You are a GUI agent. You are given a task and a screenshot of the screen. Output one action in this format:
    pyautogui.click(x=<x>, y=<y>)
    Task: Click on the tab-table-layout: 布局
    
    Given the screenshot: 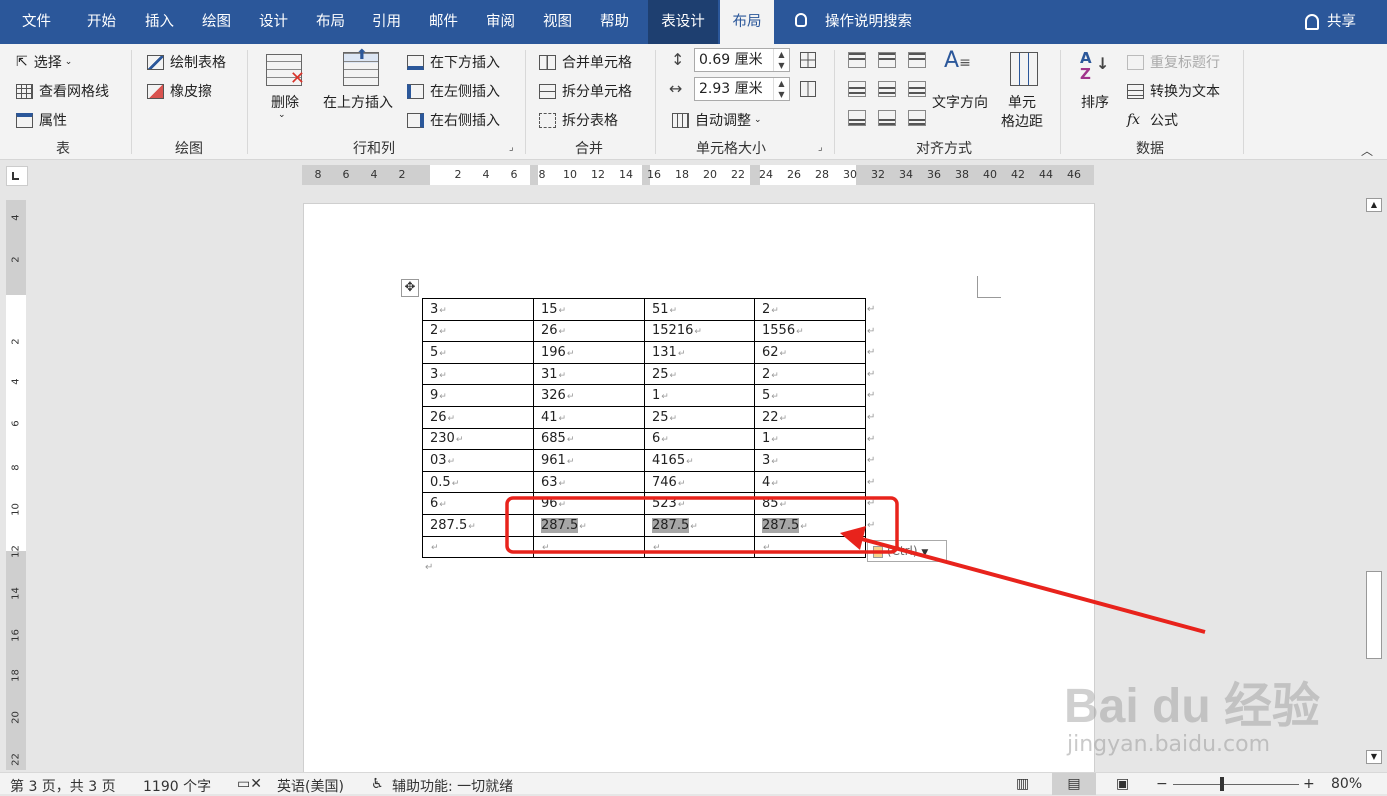 What is the action you would take?
    pyautogui.click(x=747, y=22)
    